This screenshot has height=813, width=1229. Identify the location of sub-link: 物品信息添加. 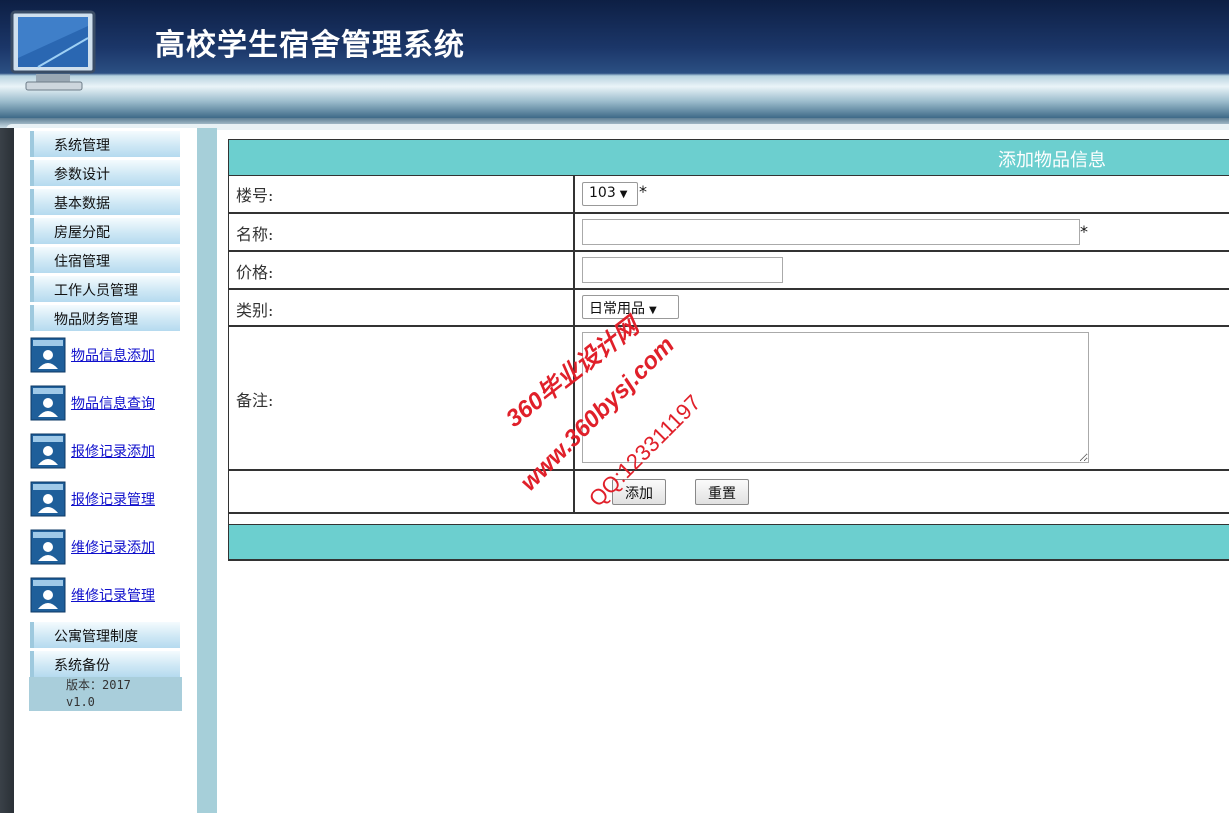
(113, 355).